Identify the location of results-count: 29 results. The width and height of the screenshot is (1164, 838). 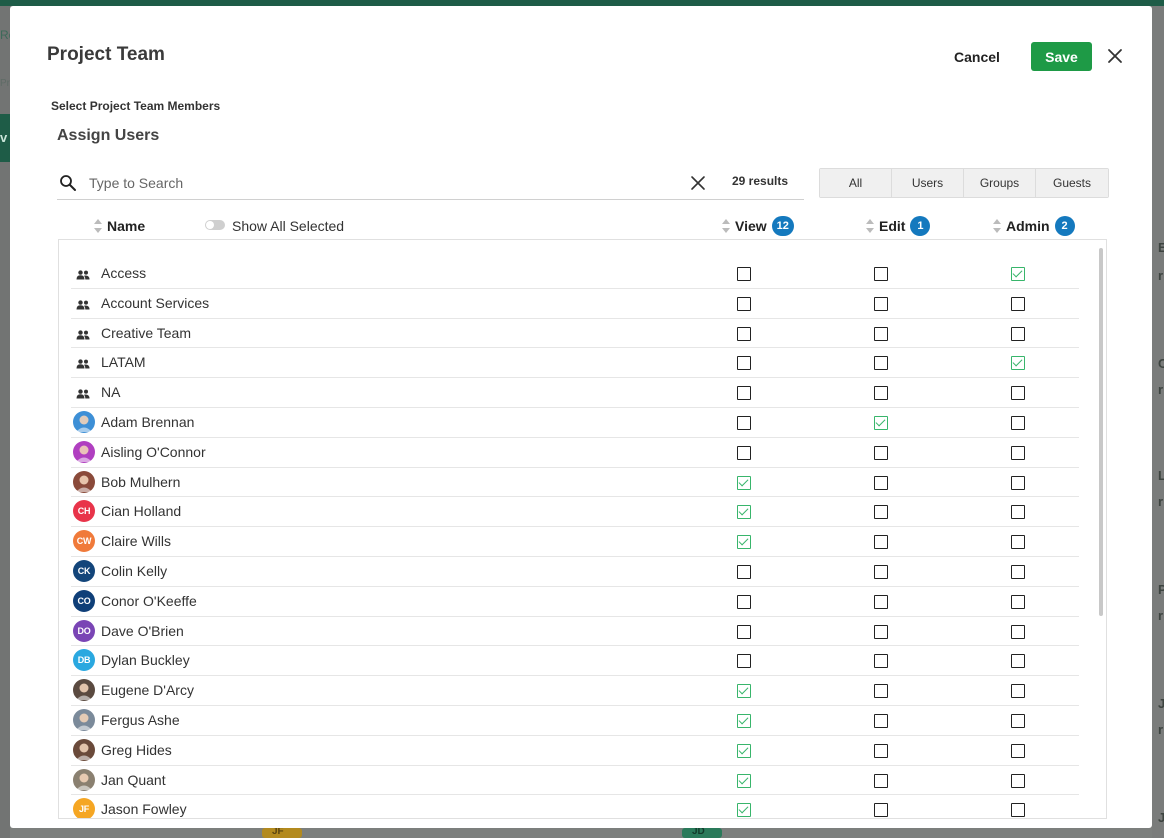
(760, 181).